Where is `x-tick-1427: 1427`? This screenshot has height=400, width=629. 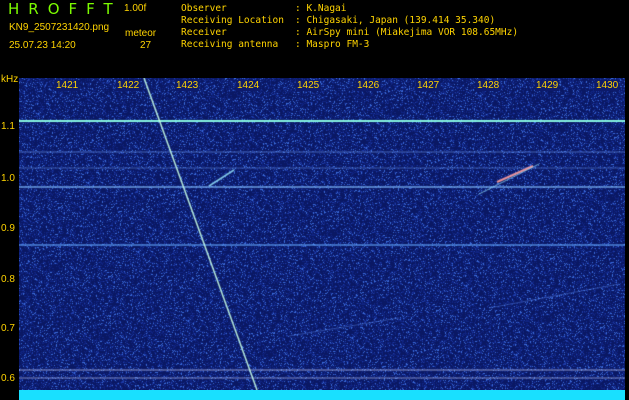 x-tick-1427: 1427 is located at coordinates (428, 85).